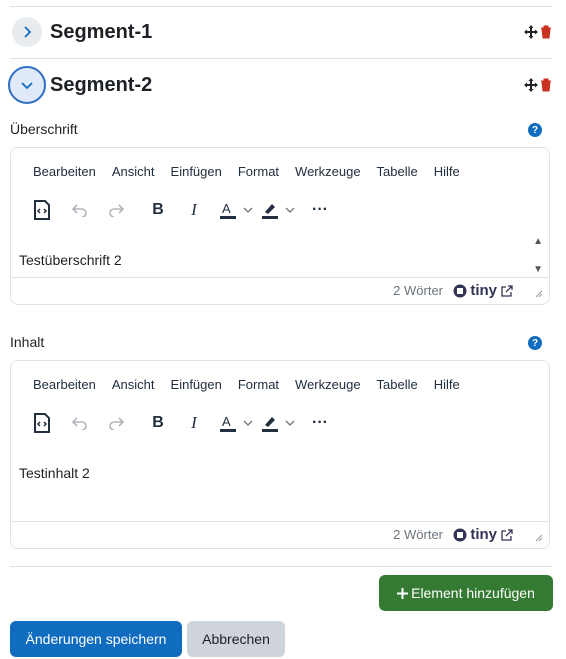  What do you see at coordinates (236, 639) in the screenshot?
I see `cancel-button: Abbrechen` at bounding box center [236, 639].